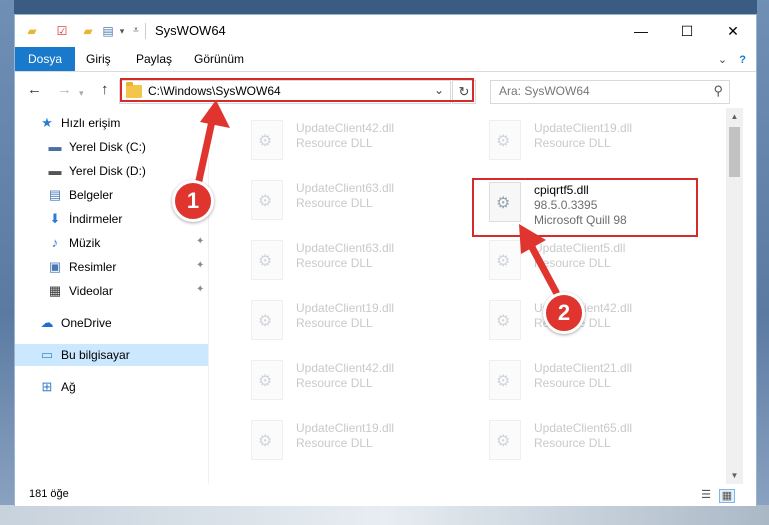 The height and width of the screenshot is (525, 769). Describe the element at coordinates (564, 313) in the screenshot. I see `step-badge-2: 2` at that location.